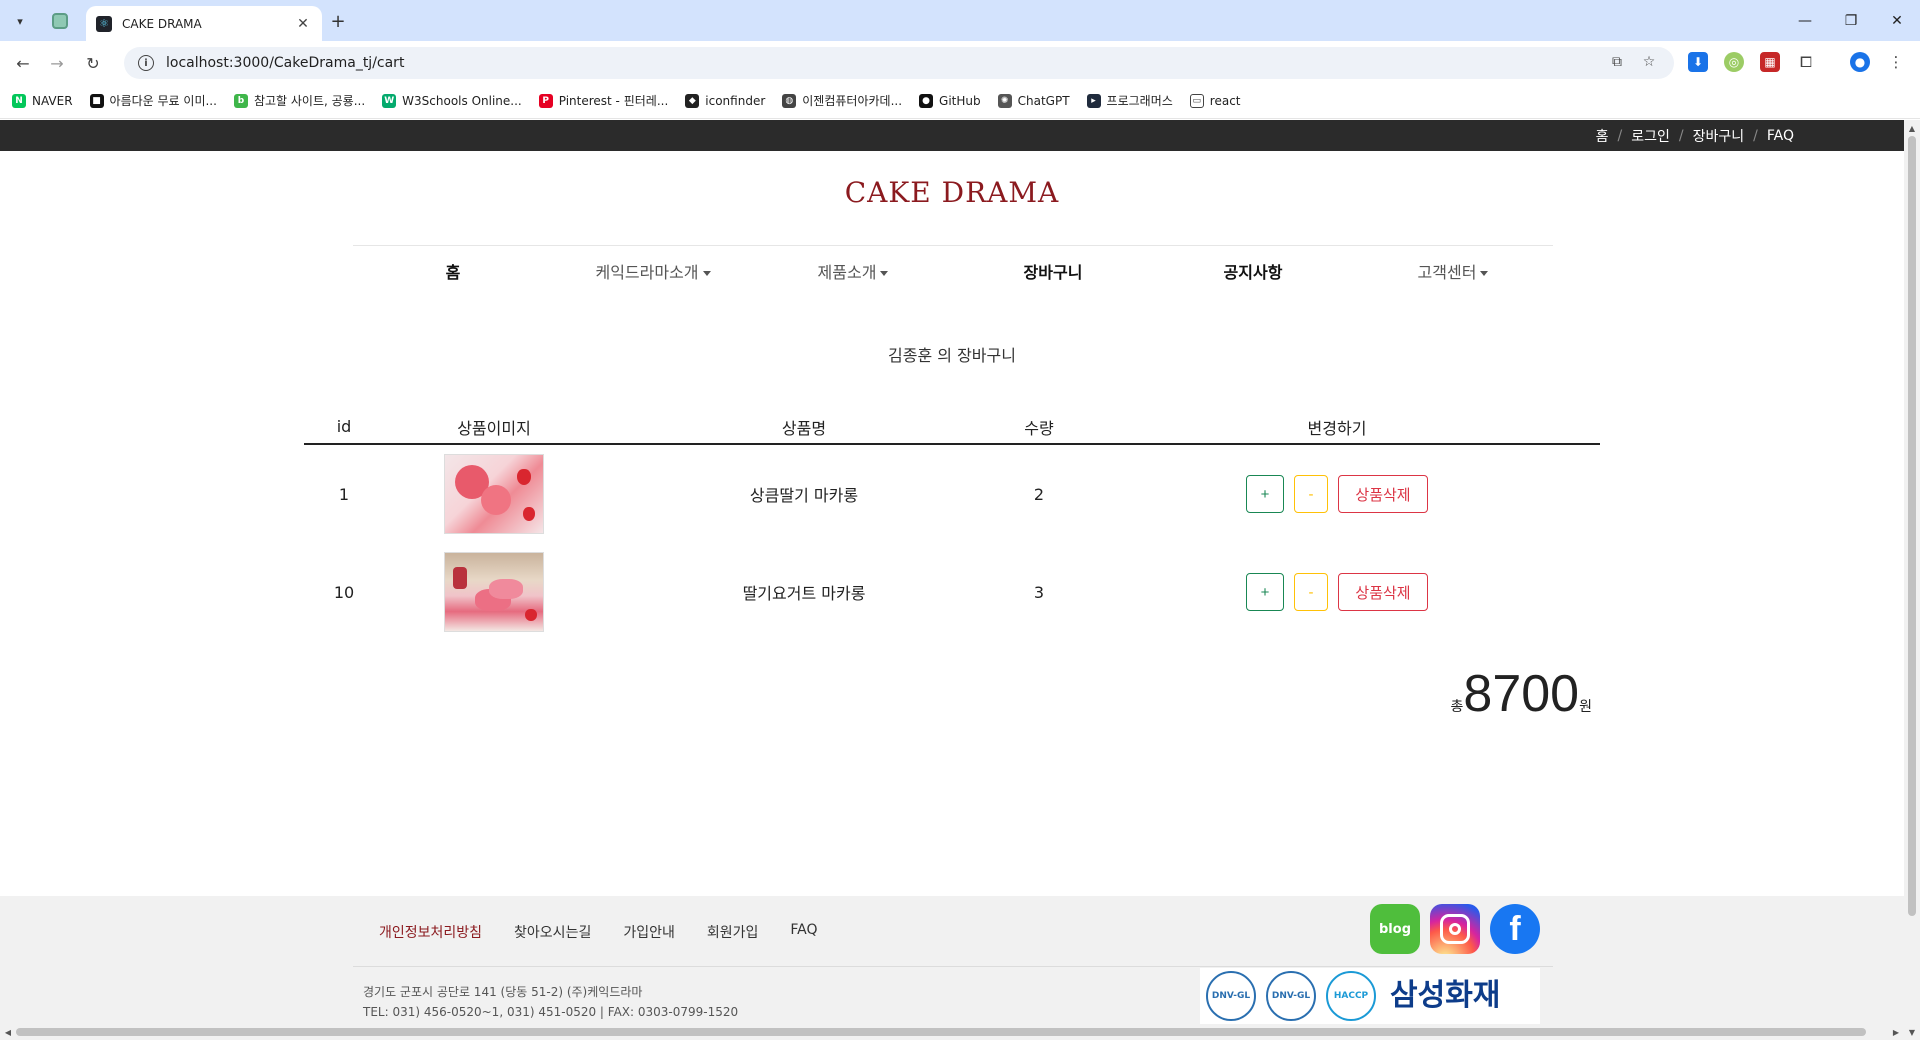  Describe the element at coordinates (146, 63) in the screenshot. I see `site-info-icon: i` at that location.